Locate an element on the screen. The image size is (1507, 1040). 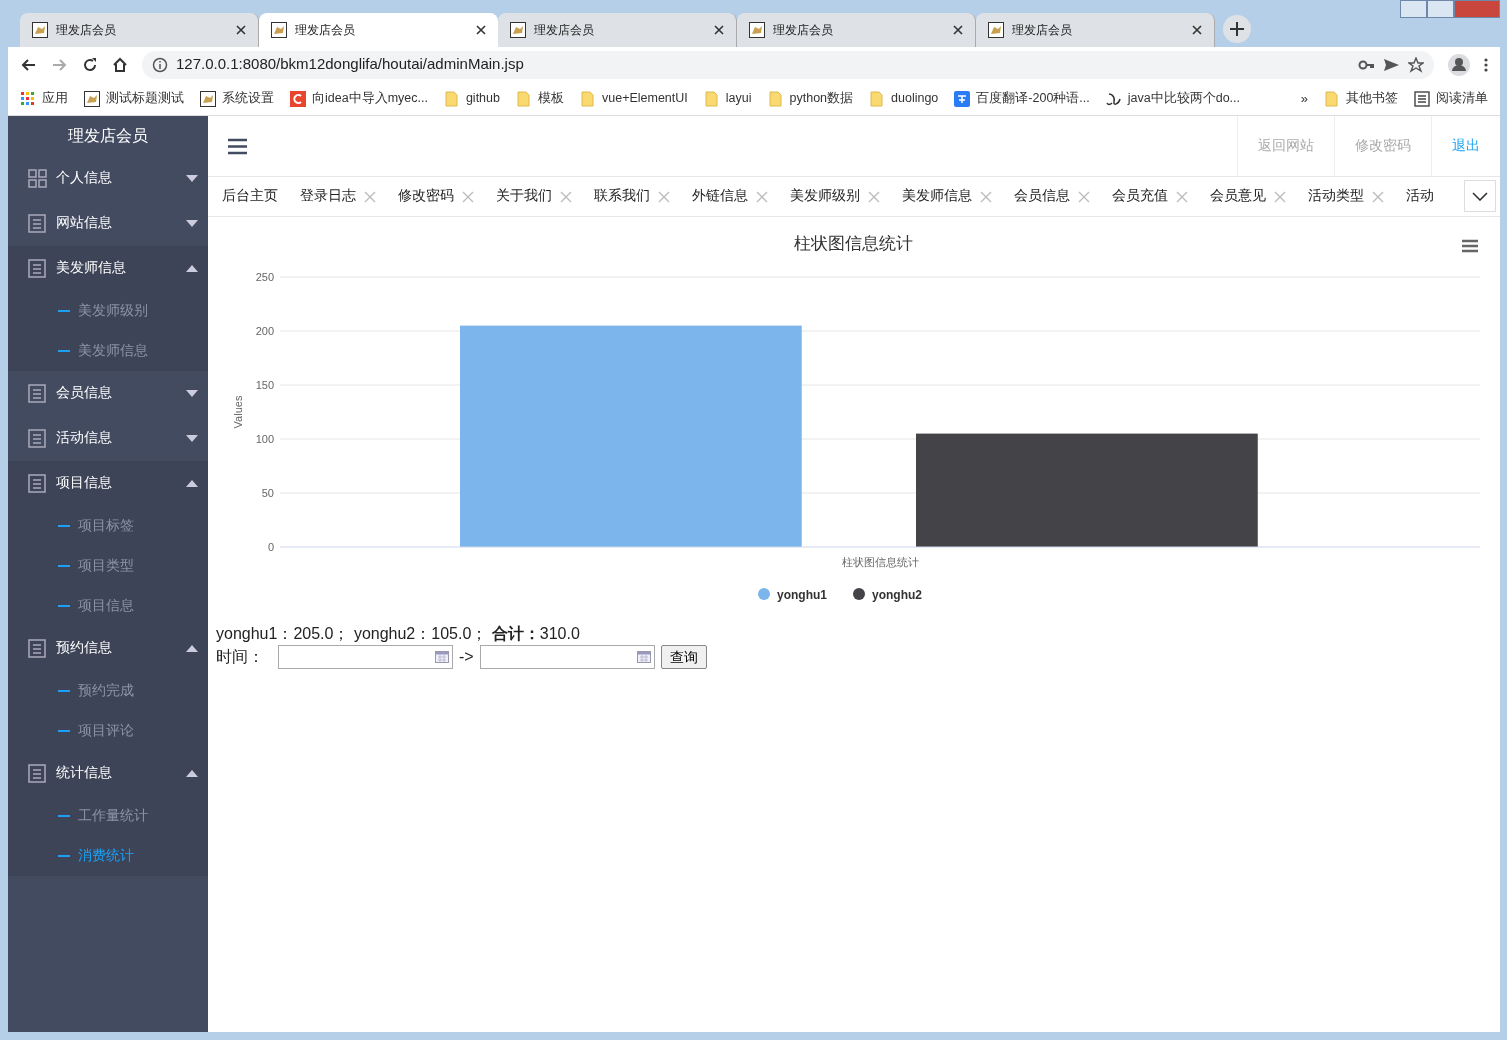
page-tab: 后台主页 is located at coordinates (250, 196).